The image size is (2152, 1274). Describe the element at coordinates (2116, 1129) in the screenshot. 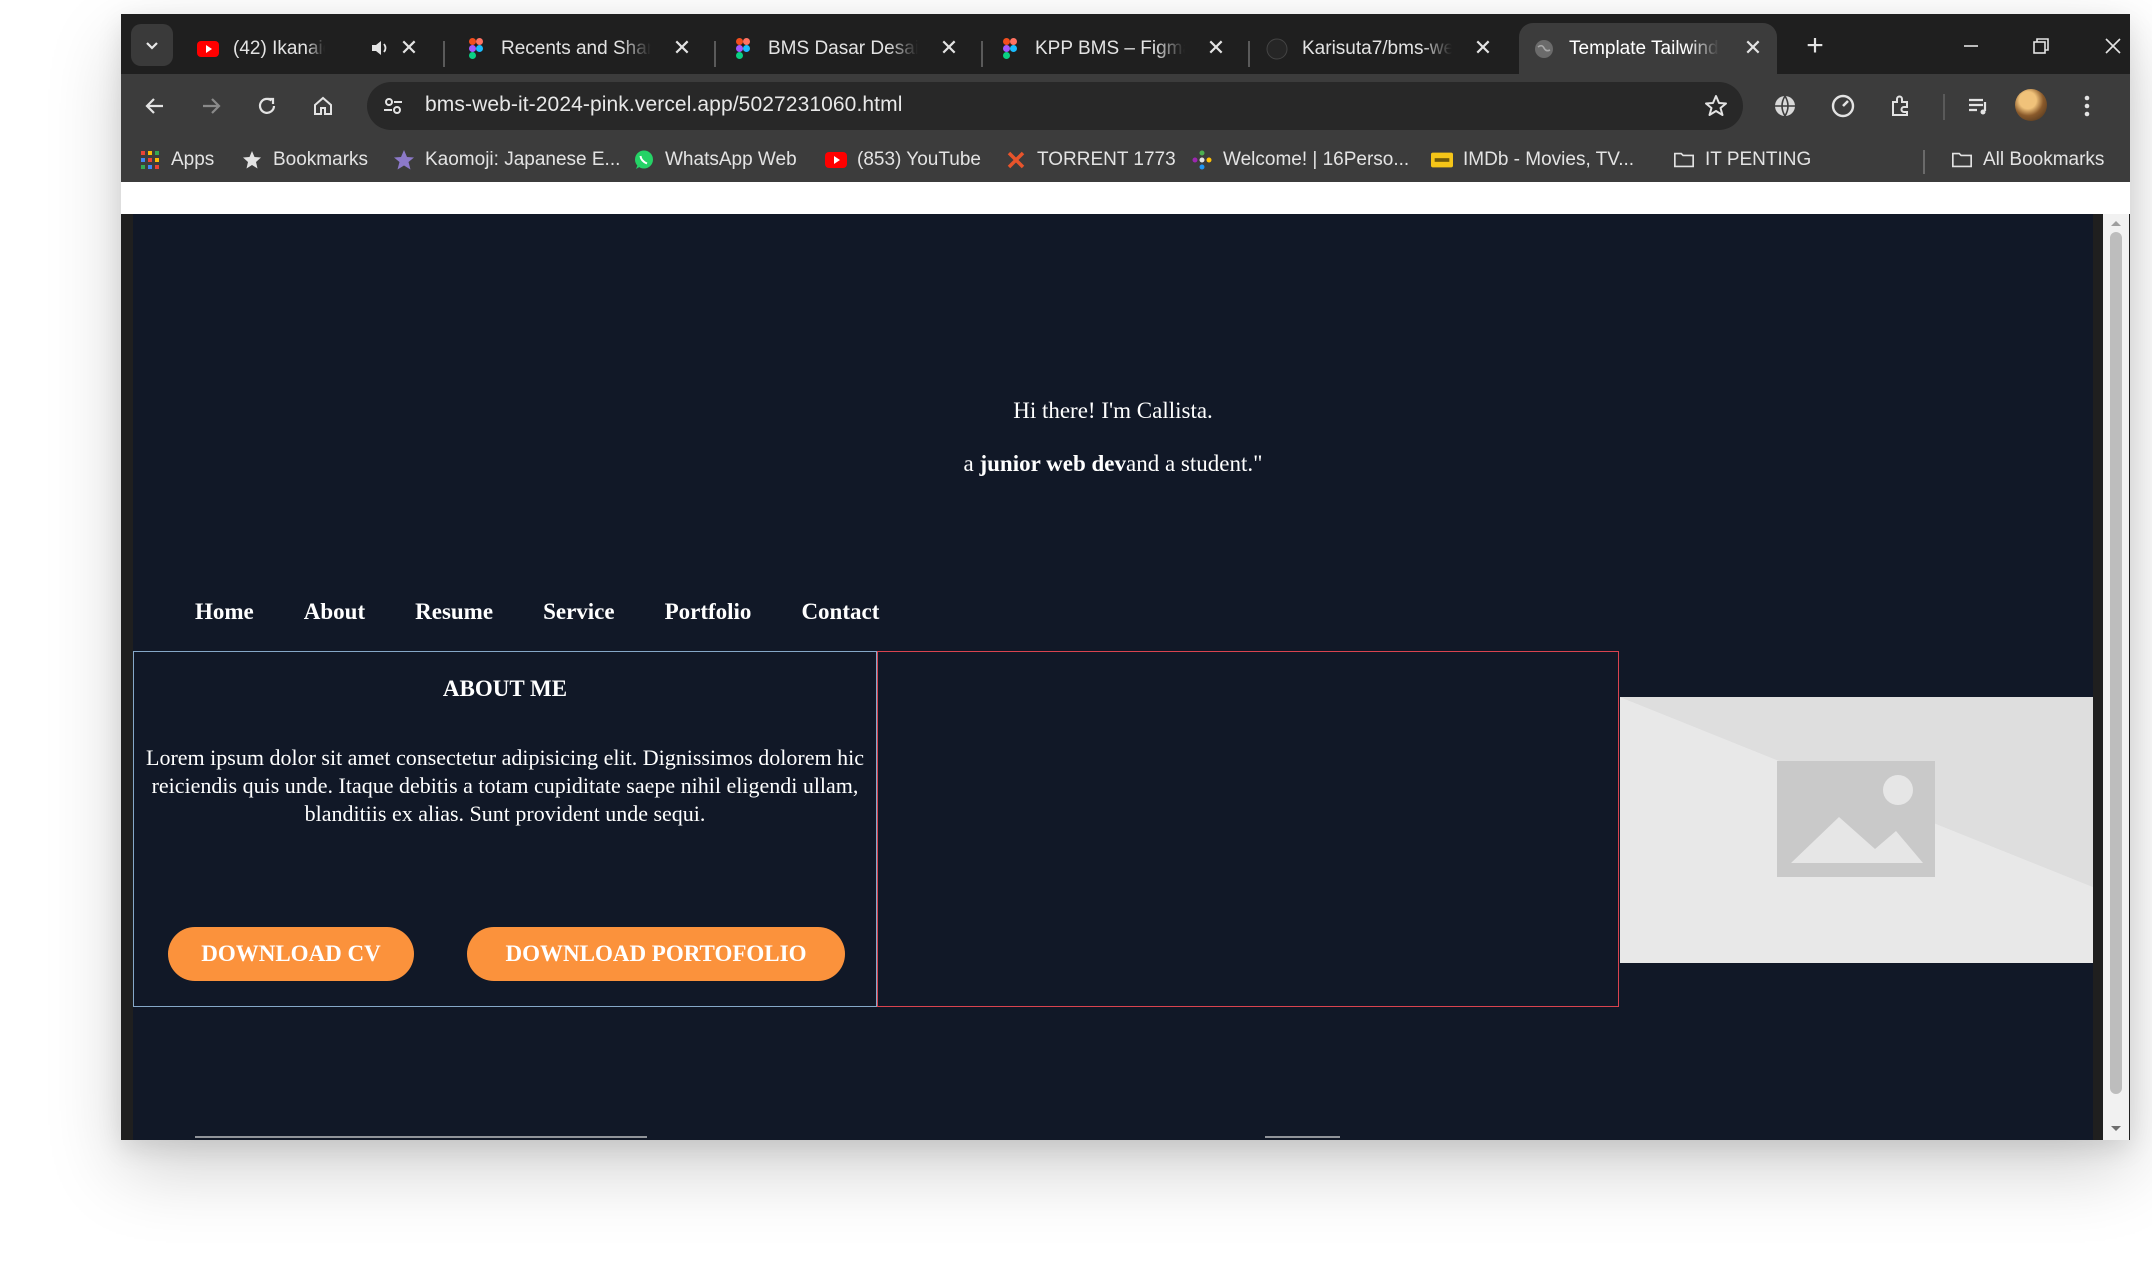

I see `scroll-down-arrow-icon` at that location.